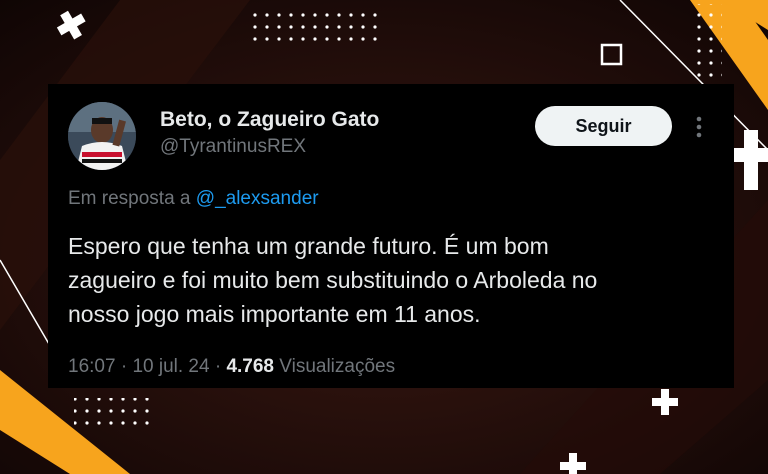 This screenshot has height=474, width=768. I want to click on author-avatar, so click(102, 136).